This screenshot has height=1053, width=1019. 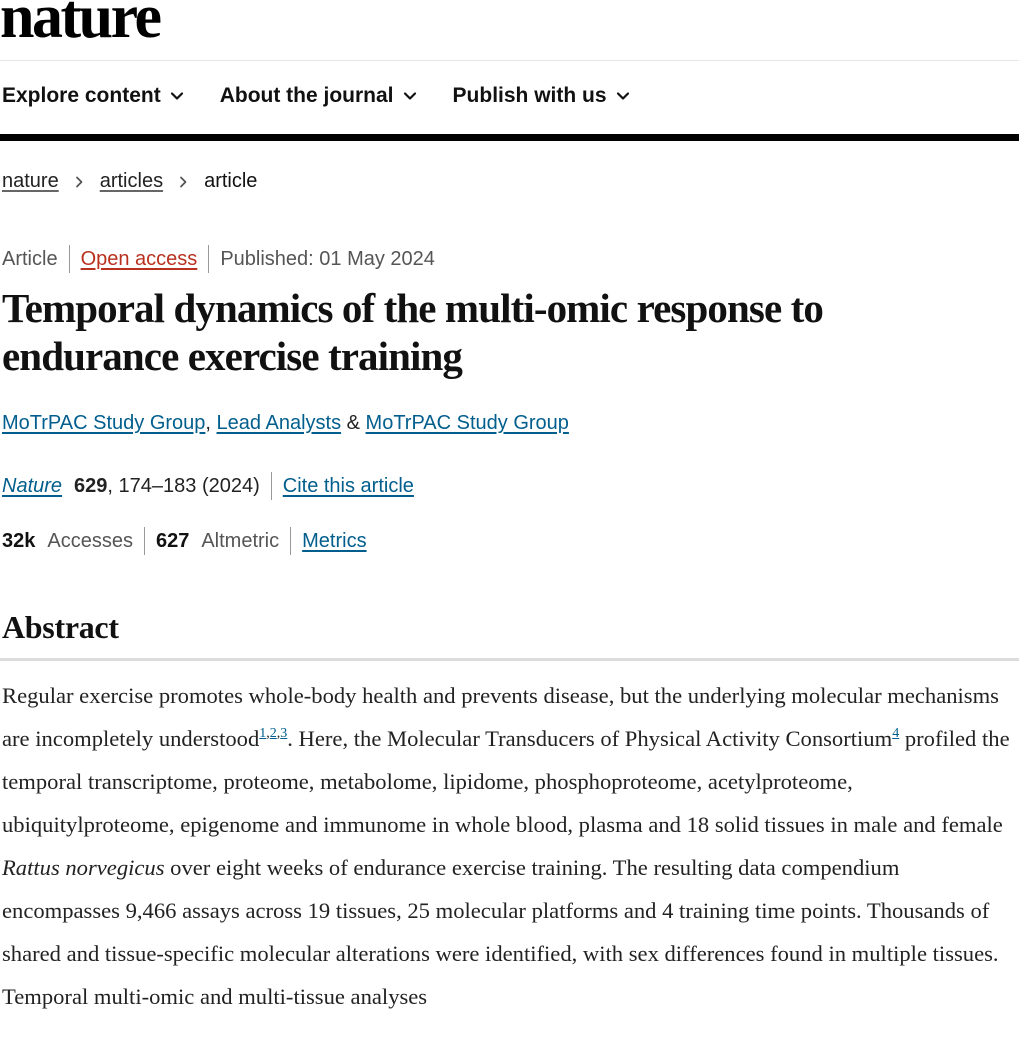 I want to click on nav-publish-with-us-label: Publish with us, so click(x=529, y=95).